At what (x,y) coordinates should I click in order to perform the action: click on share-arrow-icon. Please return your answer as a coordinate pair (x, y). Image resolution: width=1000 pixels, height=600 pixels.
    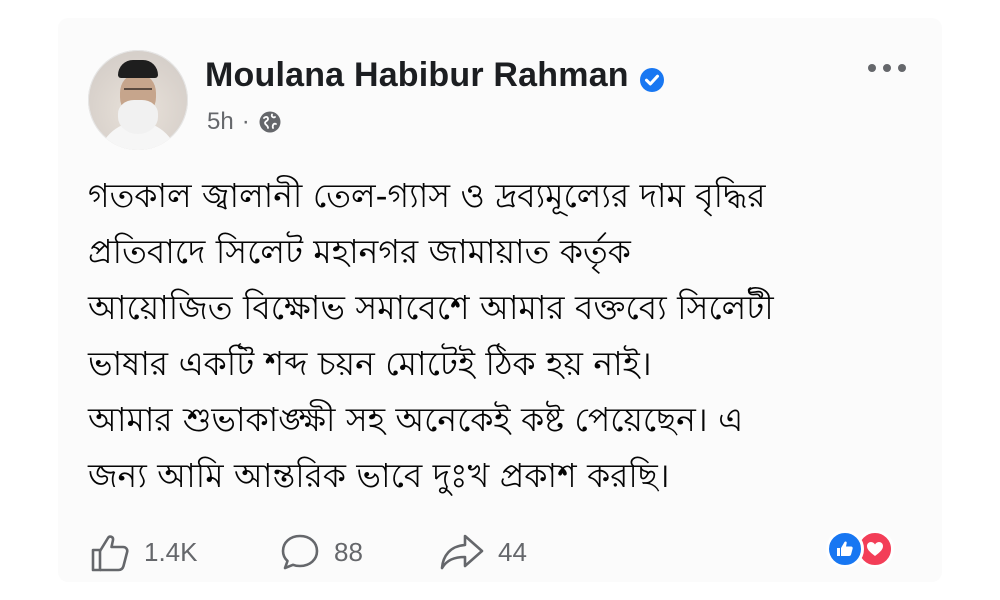
    Looking at the image, I should click on (462, 552).